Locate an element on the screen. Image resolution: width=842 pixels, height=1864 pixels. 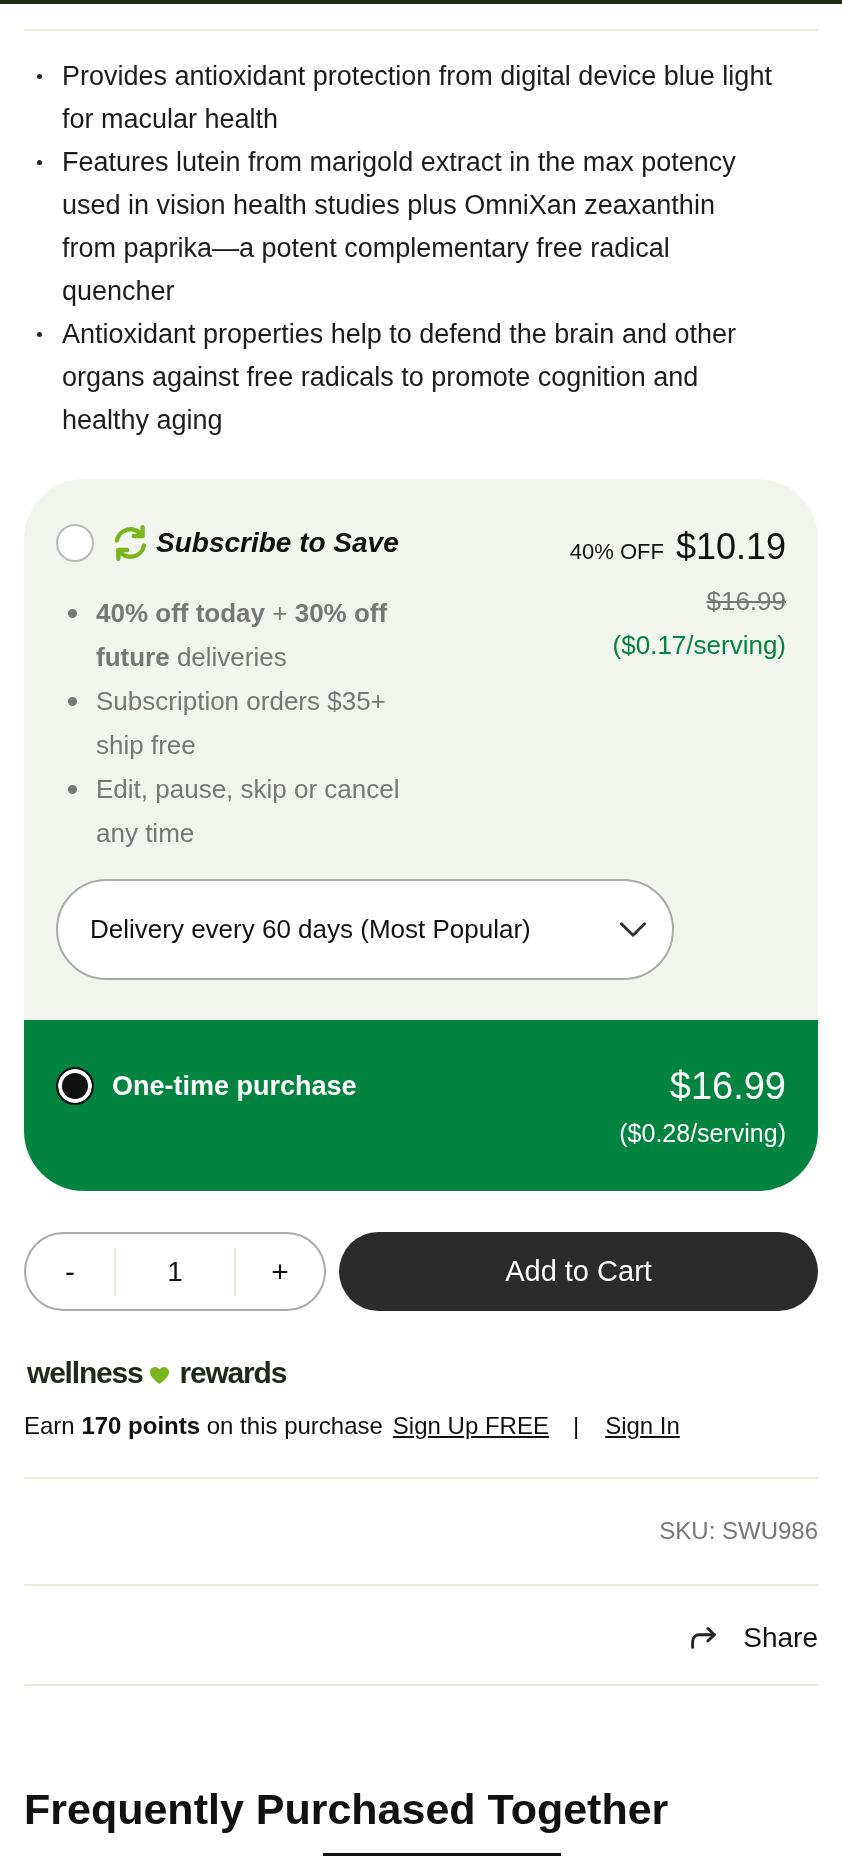
purchase-option-panel: One-time purchase $16.99 ($0.28/serving) is located at coordinates (421, 1105).